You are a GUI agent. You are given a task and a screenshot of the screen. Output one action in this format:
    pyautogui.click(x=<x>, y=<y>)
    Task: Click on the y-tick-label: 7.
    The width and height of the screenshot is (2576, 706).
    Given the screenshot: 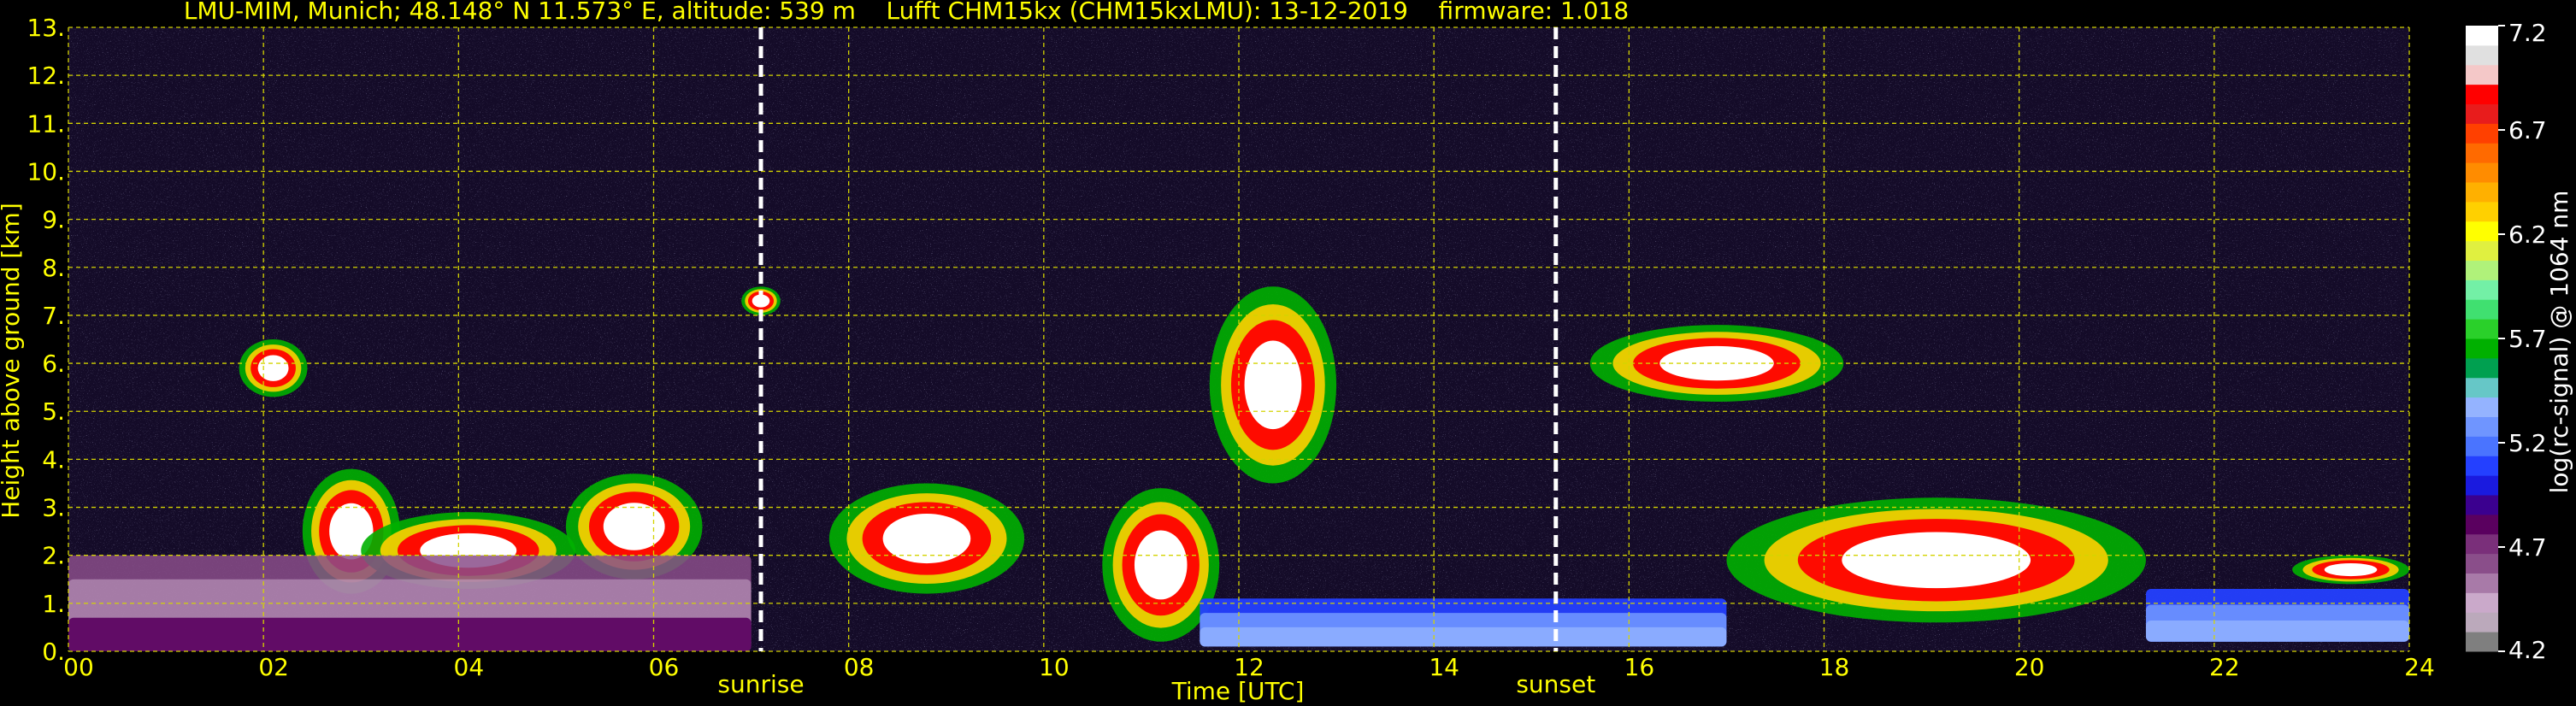 What is the action you would take?
    pyautogui.click(x=53, y=316)
    